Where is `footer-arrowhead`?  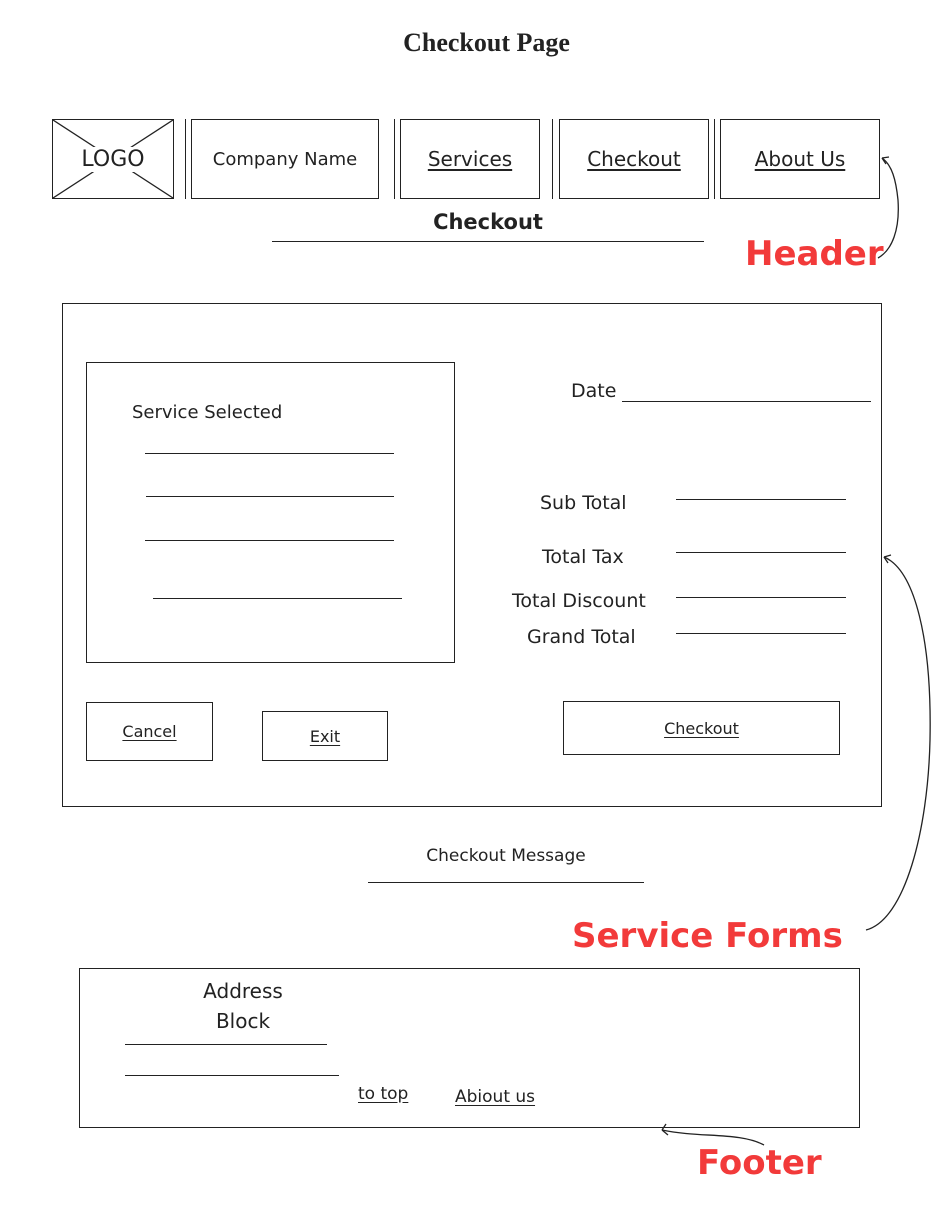 footer-arrowhead is located at coordinates (665, 1129).